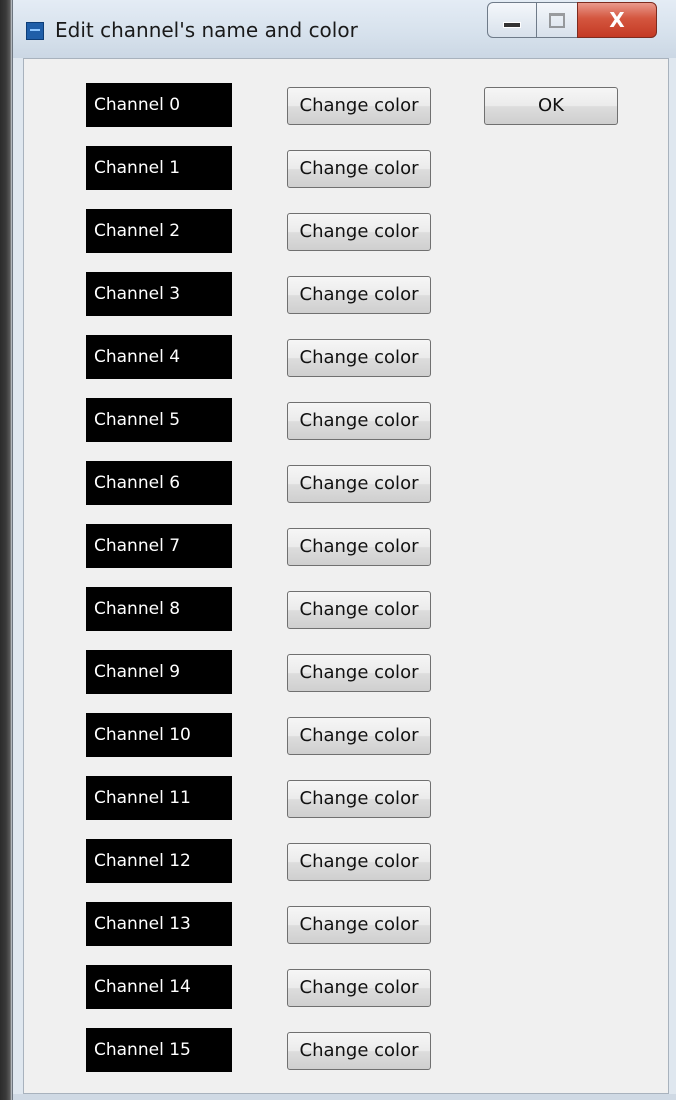 This screenshot has width=676, height=1100. I want to click on channel-name-field: Channel 11, so click(159, 798).